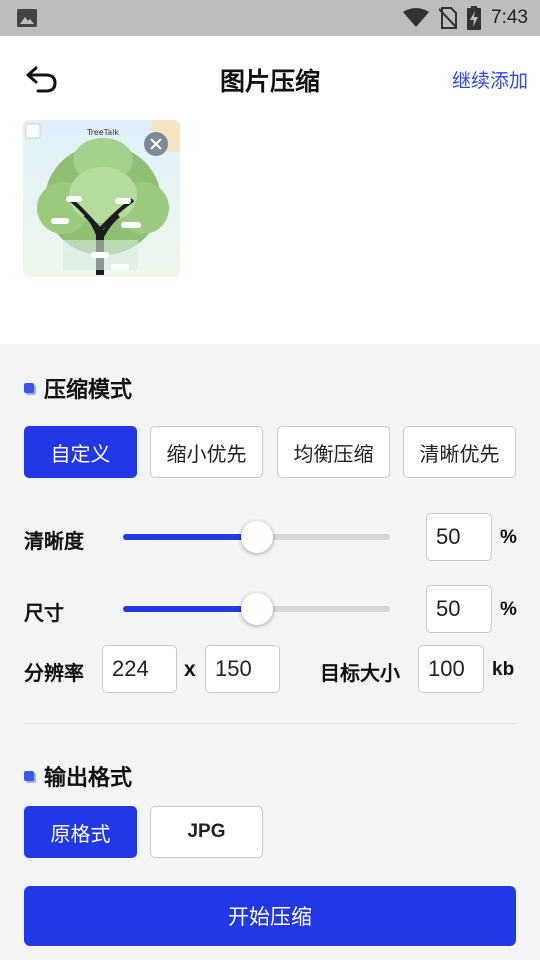 This screenshot has height=960, width=540. What do you see at coordinates (139, 669) in the screenshot?
I see `resolution-width-input: 224` at bounding box center [139, 669].